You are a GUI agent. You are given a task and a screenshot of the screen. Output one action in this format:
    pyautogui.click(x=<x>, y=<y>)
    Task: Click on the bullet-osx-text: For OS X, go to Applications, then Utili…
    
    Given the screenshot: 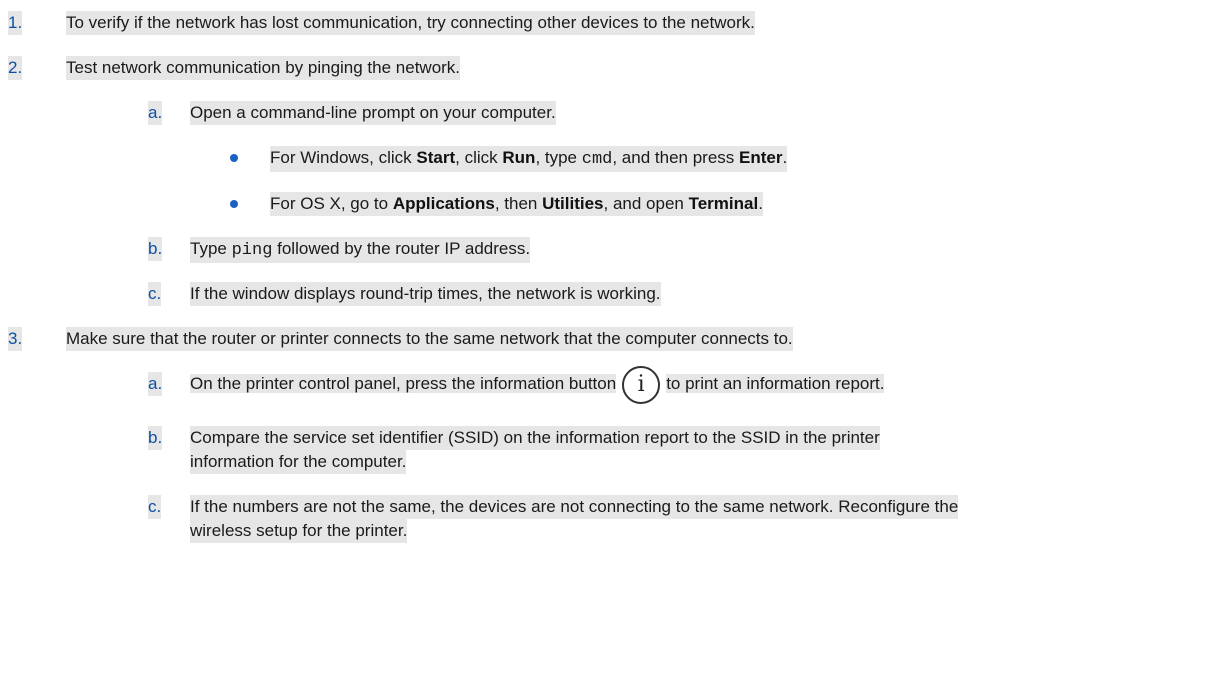 What is the action you would take?
    pyautogui.click(x=516, y=204)
    